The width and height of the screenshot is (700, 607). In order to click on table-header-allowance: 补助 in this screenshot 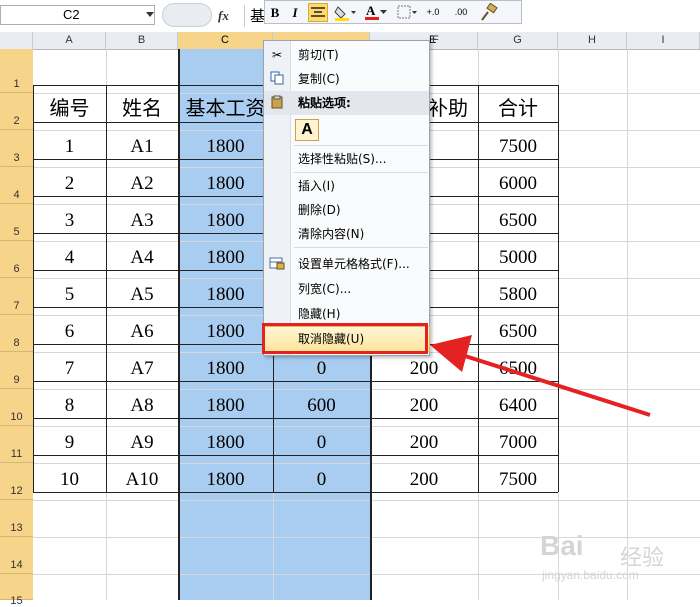, I will do `click(453, 106)`.